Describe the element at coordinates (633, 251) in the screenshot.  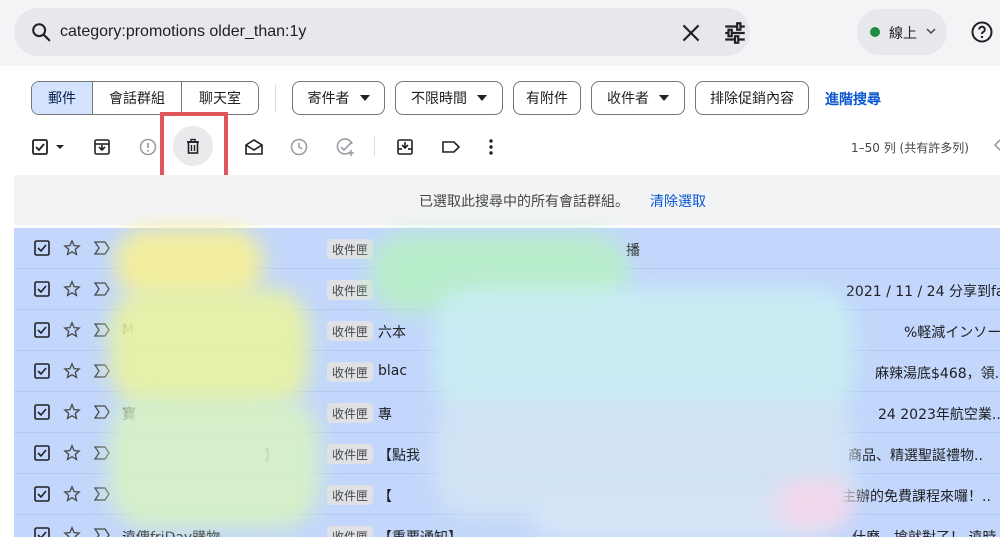
I see `row-snippet: 播` at that location.